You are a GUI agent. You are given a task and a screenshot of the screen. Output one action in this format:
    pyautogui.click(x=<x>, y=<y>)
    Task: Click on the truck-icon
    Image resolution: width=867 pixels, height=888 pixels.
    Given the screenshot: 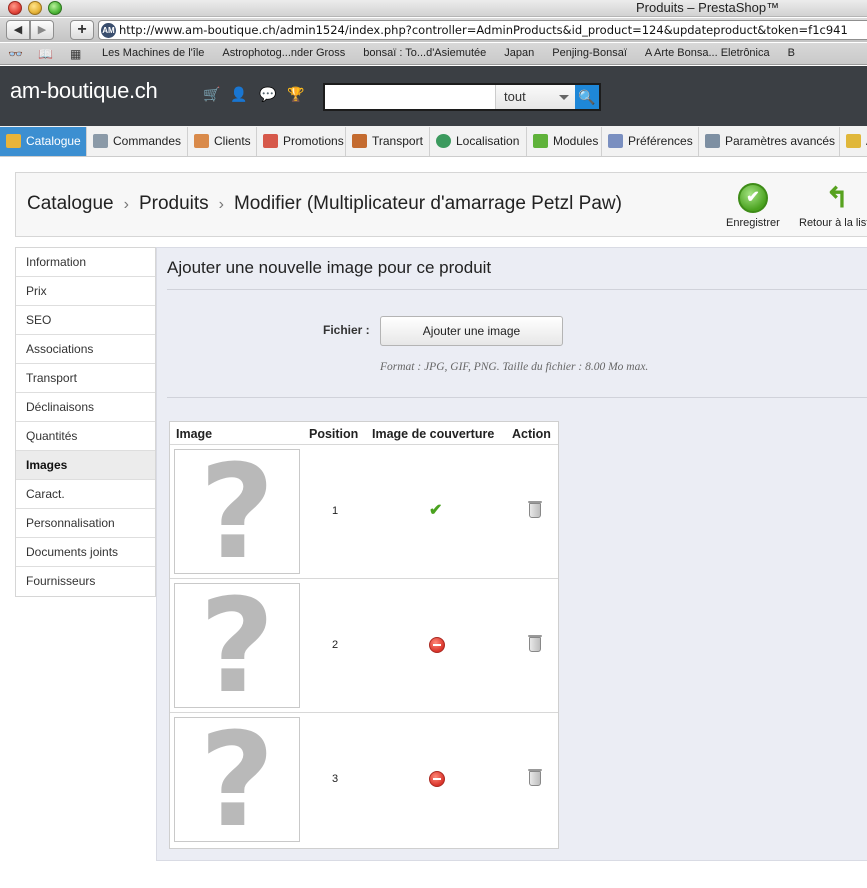 What is the action you would take?
    pyautogui.click(x=359, y=141)
    